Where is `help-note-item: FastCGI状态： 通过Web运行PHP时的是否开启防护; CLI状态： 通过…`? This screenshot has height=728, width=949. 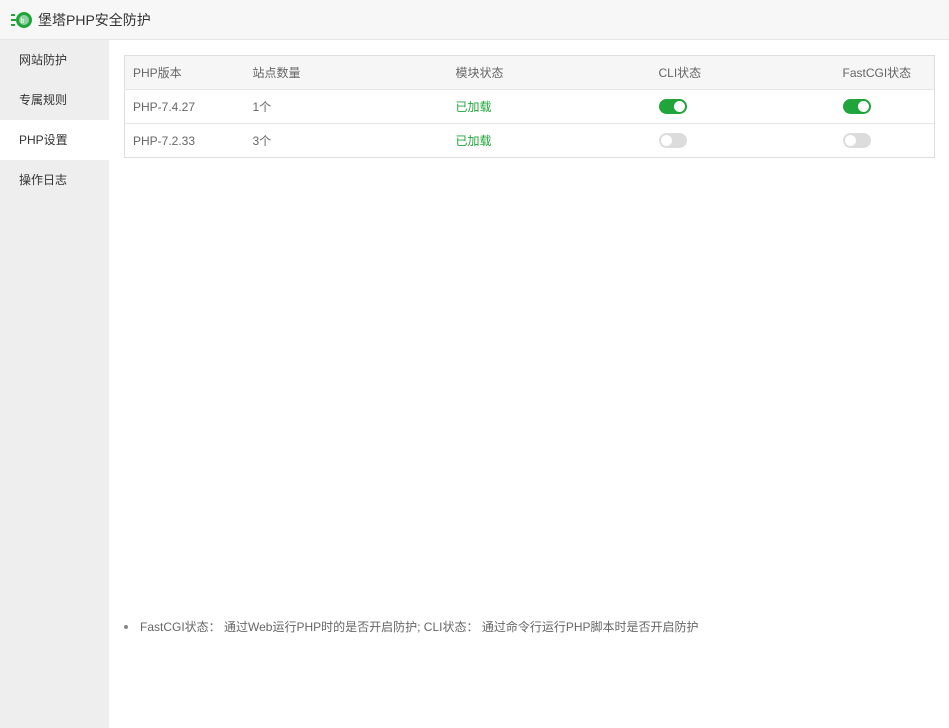 help-note-item: FastCGI状态： 通过Web运行PHP时的是否开启防护; CLI状态： 通过… is located at coordinates (411, 626).